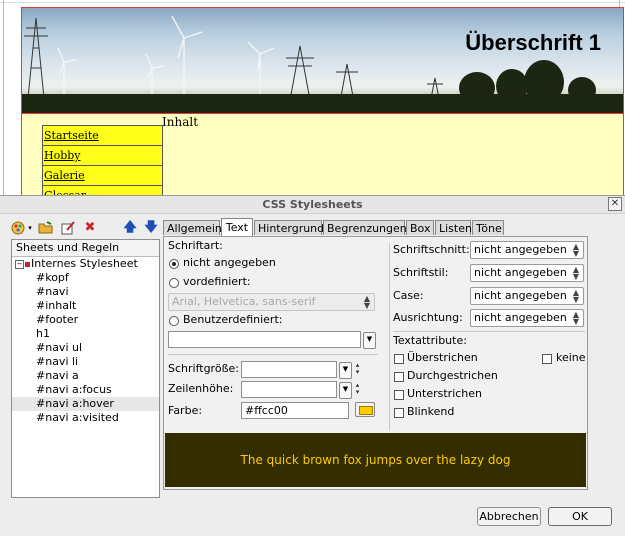 The image size is (625, 536). I want to click on cancel-button: Abbrechen, so click(509, 516).